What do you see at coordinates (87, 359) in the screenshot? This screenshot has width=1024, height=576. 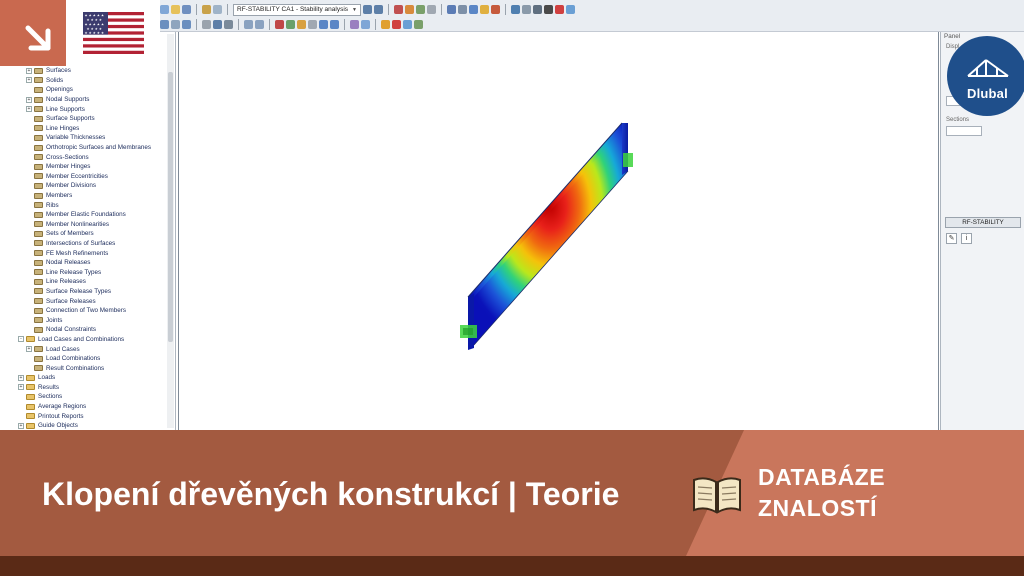 I see `tree-item: Load Combinations` at bounding box center [87, 359].